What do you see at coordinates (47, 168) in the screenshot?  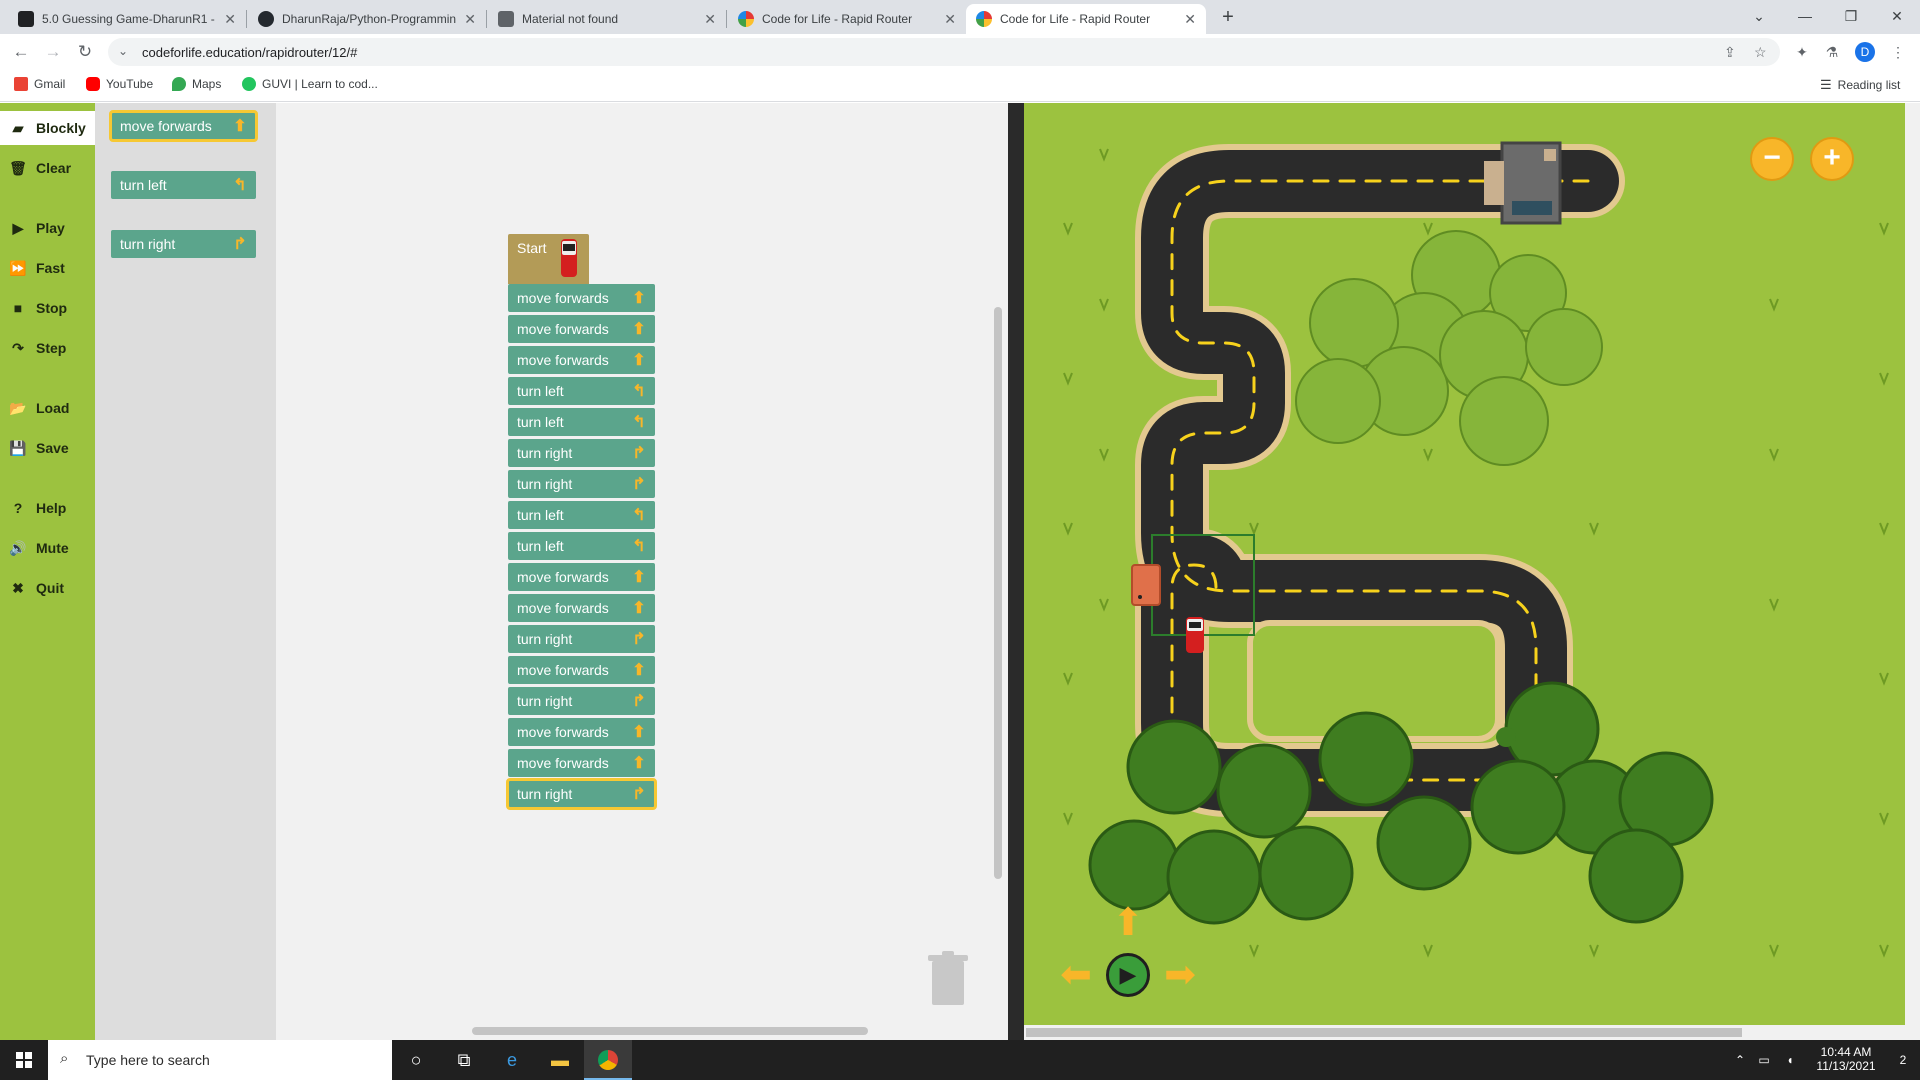 I see `sidebar-item-clear: 🗑 Clear` at bounding box center [47, 168].